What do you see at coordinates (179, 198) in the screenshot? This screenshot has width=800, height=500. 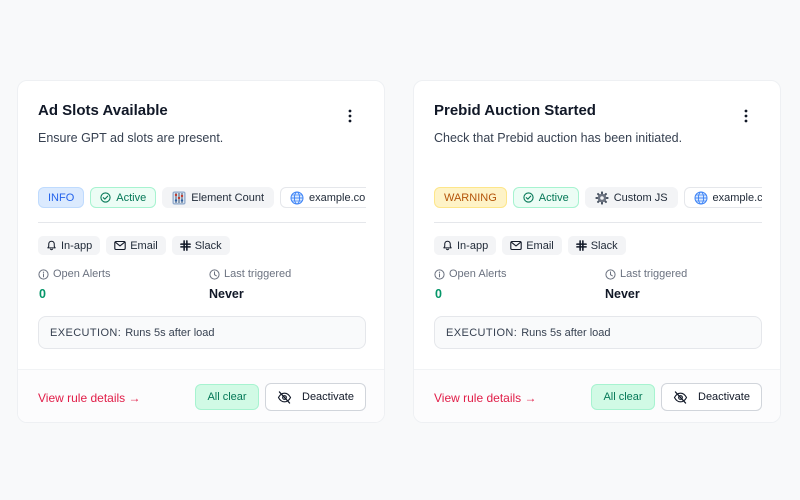 I see `abacus-icon` at bounding box center [179, 198].